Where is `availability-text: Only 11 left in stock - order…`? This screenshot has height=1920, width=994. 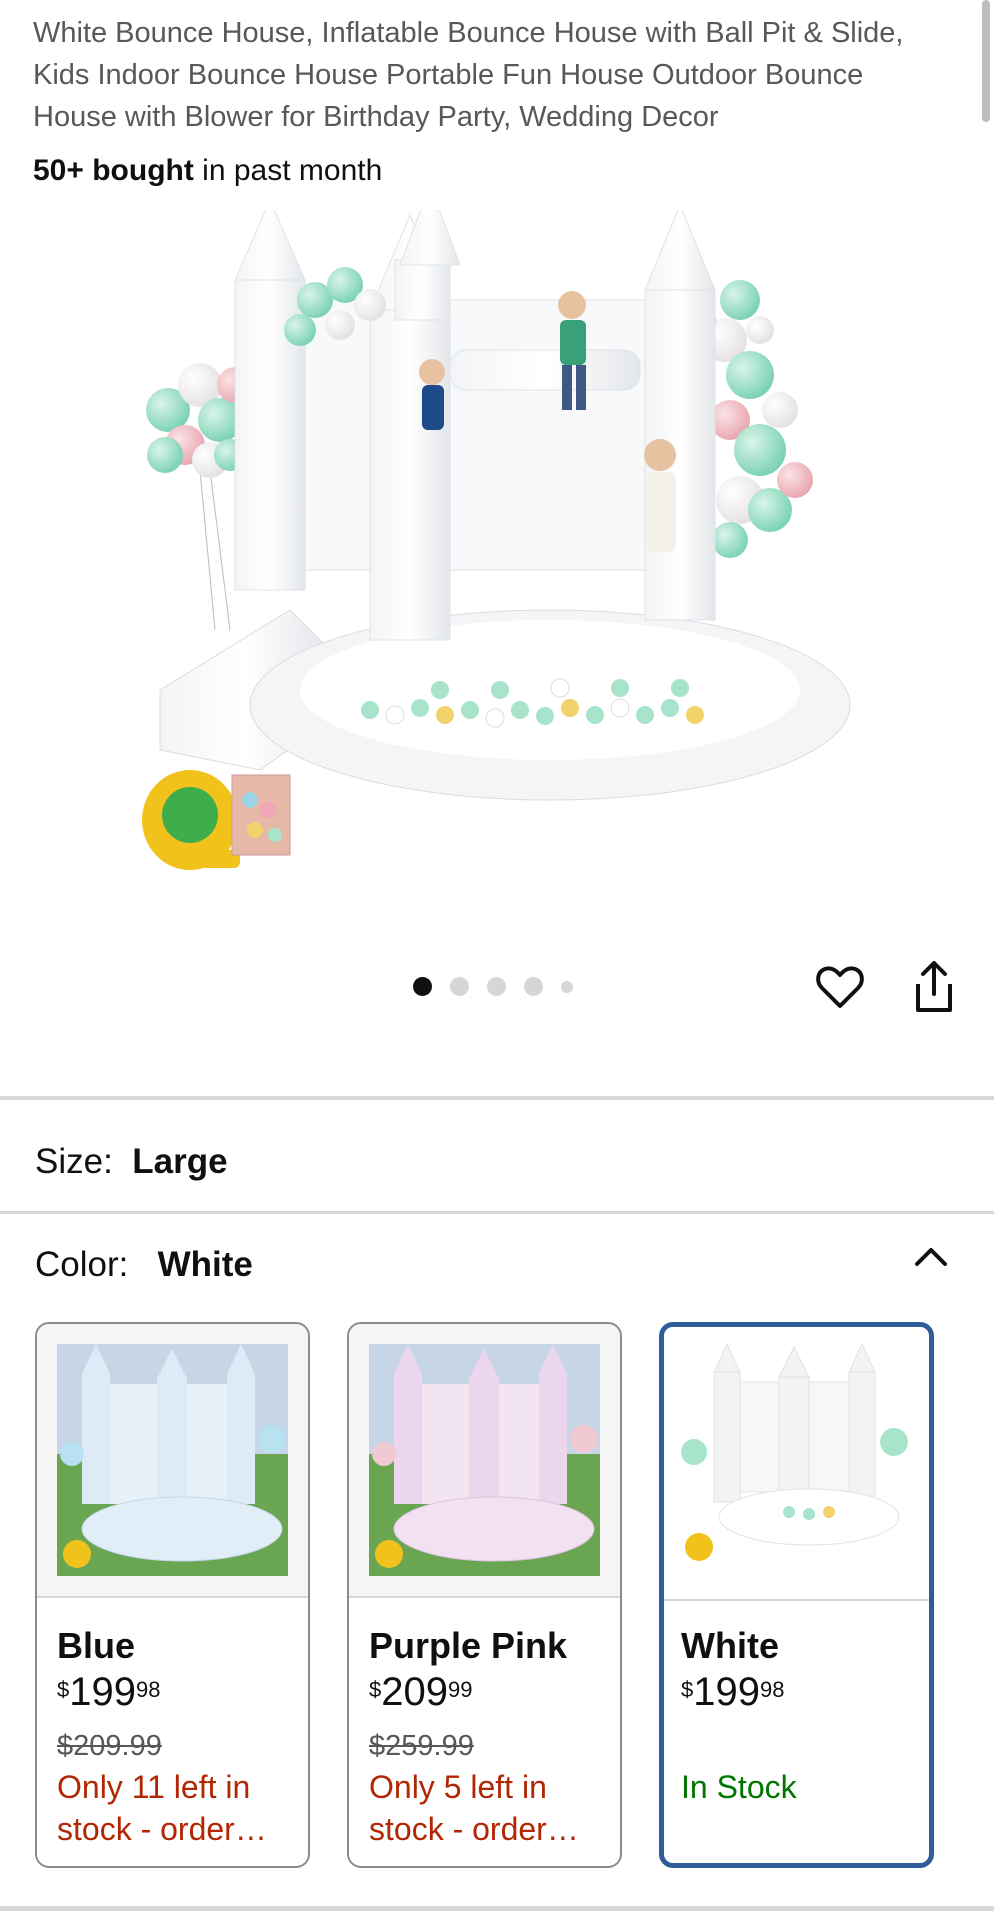 availability-text: Only 11 left in stock - order… is located at coordinates (162, 1808).